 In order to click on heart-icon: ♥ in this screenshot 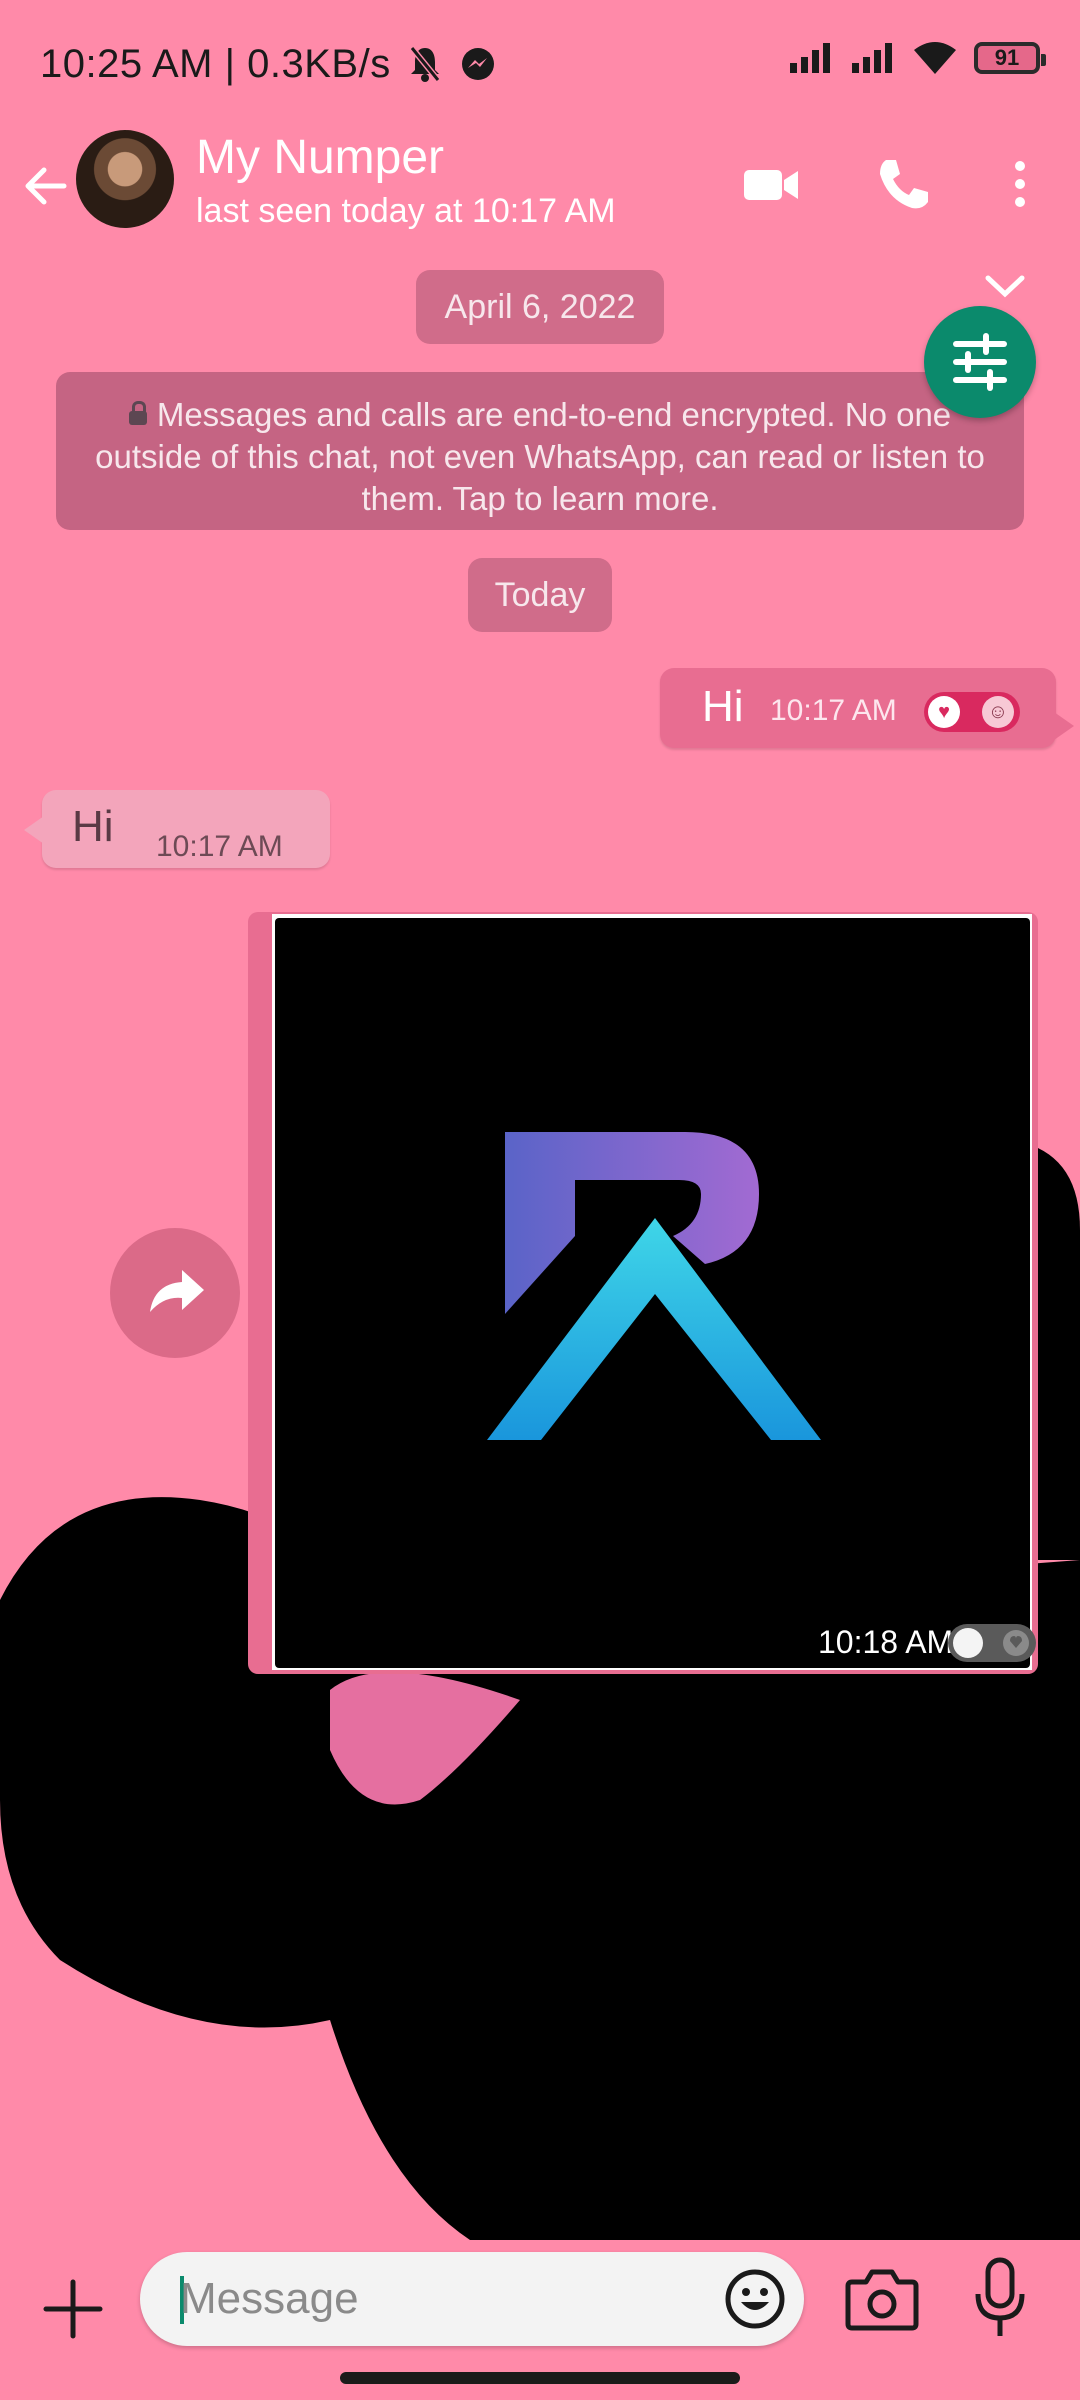, I will do `click(944, 712)`.